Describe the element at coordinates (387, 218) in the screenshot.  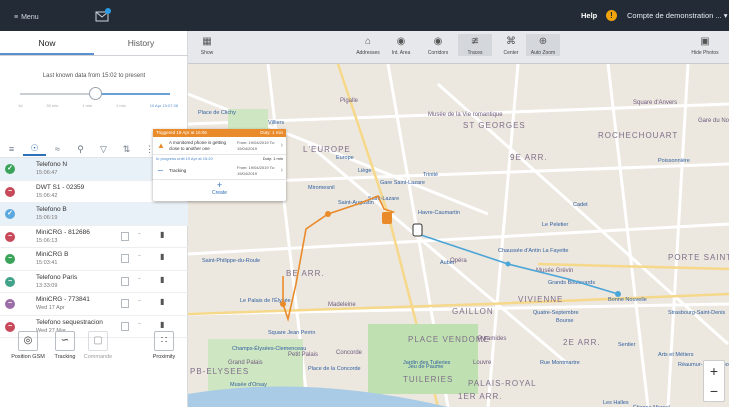
I see `phone-marker-orange` at that location.